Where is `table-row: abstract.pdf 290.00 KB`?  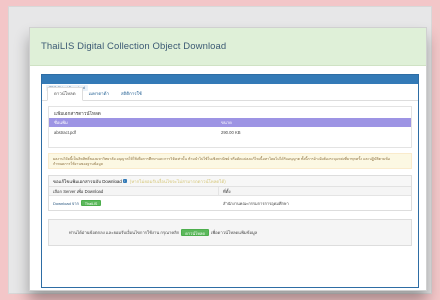 table-row: abstract.pdf 290.00 KB is located at coordinates (230, 132).